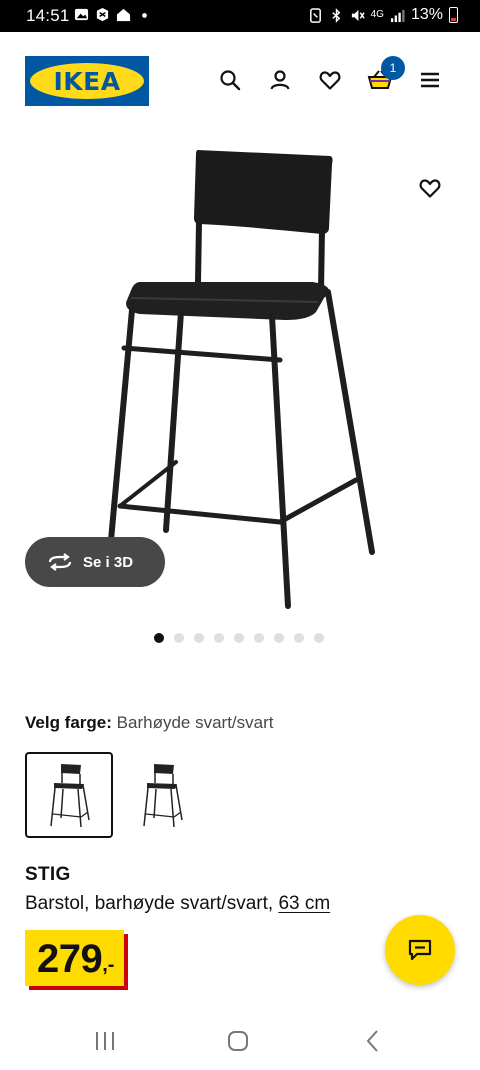 The width and height of the screenshot is (480, 1070). I want to click on color-prefix: Velg farge:, so click(68, 722).